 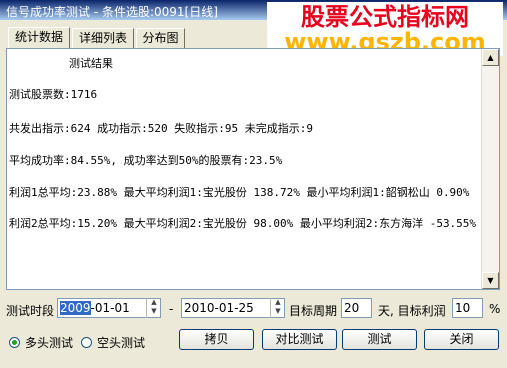 I want to click on percent-label: %, so click(x=495, y=309).